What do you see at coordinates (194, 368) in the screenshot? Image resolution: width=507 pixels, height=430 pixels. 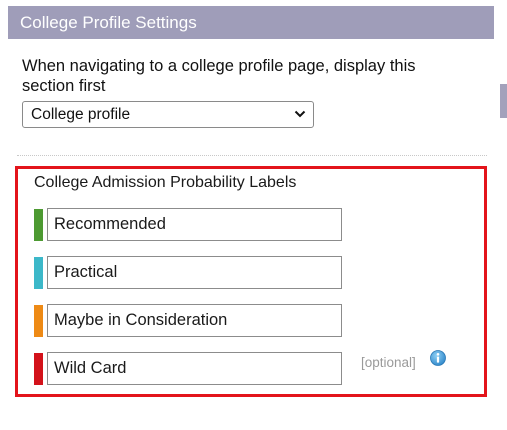 I see `label-field-wild-card: Wild Card` at bounding box center [194, 368].